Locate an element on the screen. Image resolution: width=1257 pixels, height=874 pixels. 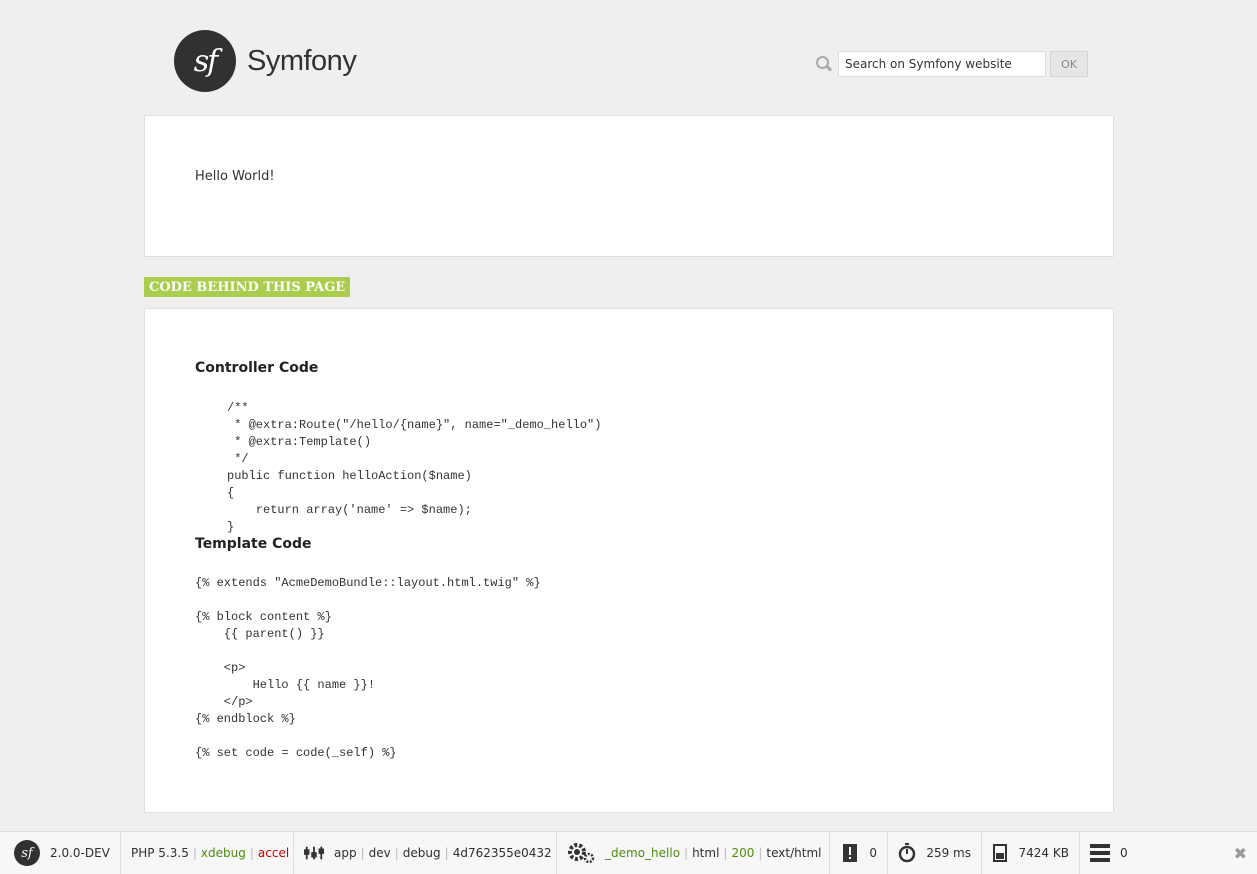
request-time: 259 ms is located at coordinates (948, 853).